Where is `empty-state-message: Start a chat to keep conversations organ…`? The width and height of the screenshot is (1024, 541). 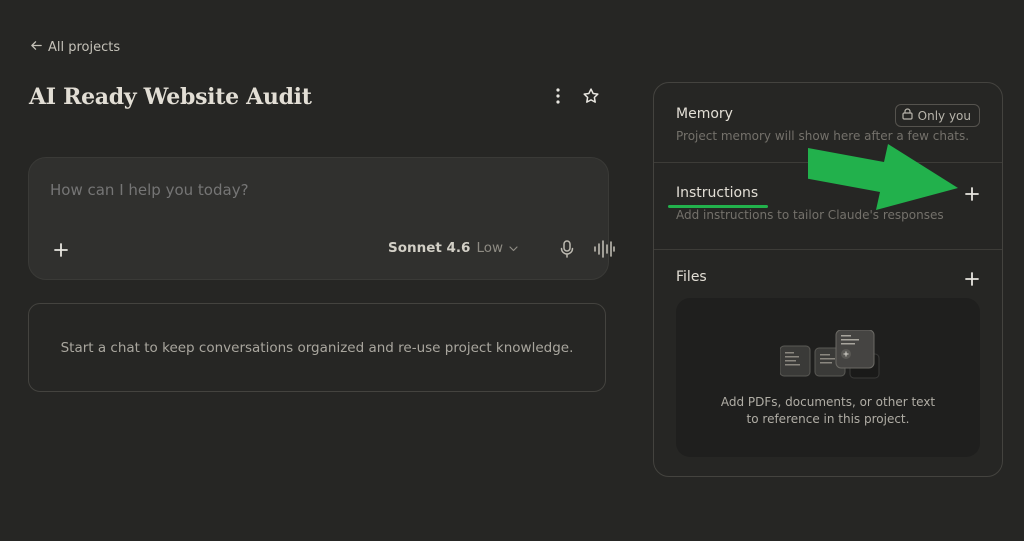
empty-state-message: Start a chat to keep conversations organ… is located at coordinates (317, 347).